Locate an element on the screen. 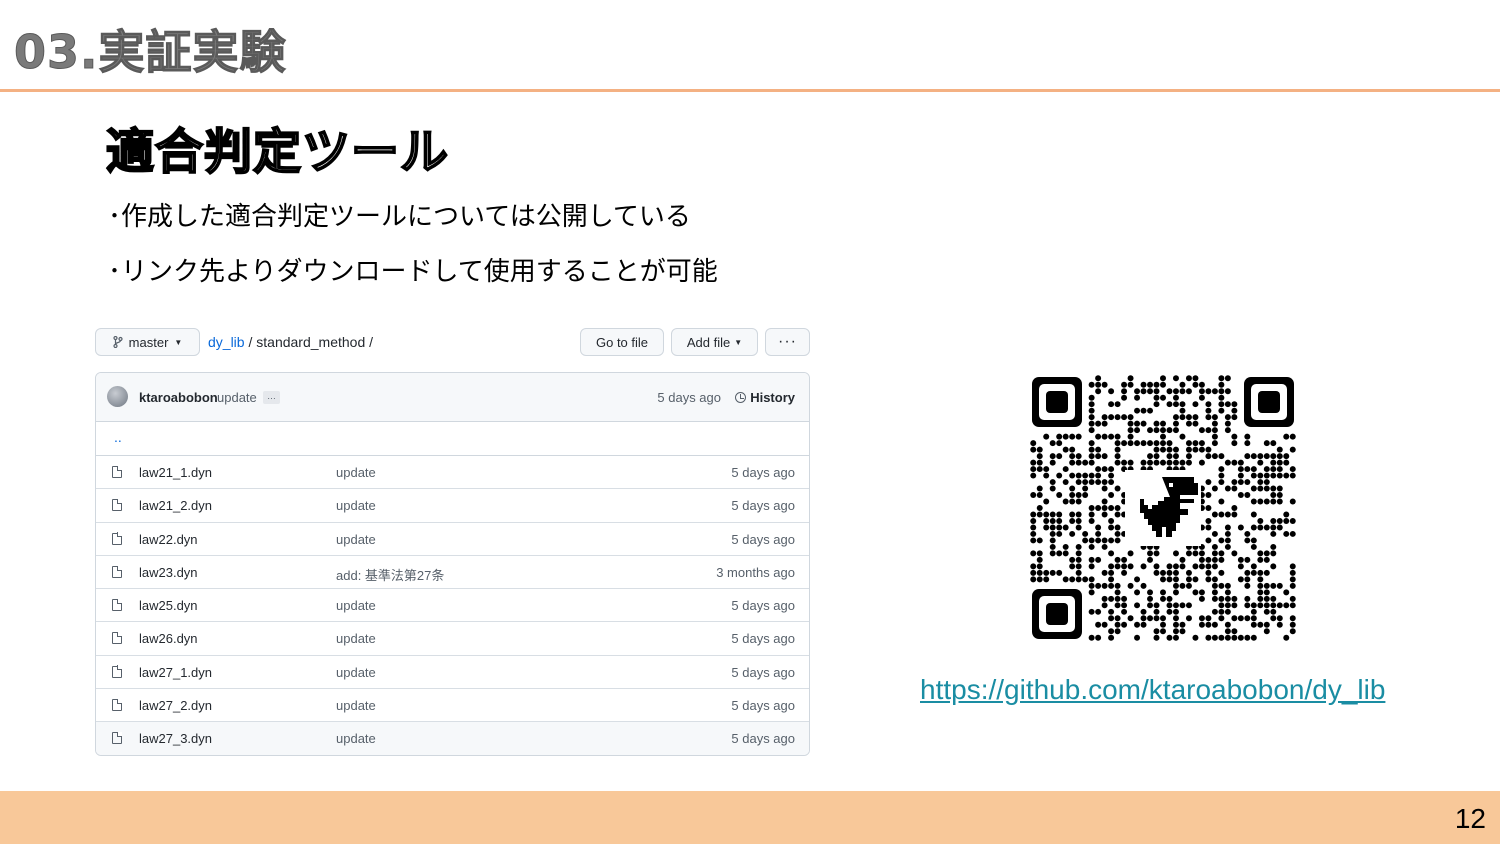 The height and width of the screenshot is (844, 1500). file-row: law27_2.dyn update 5 days ago is located at coordinates (452, 706).